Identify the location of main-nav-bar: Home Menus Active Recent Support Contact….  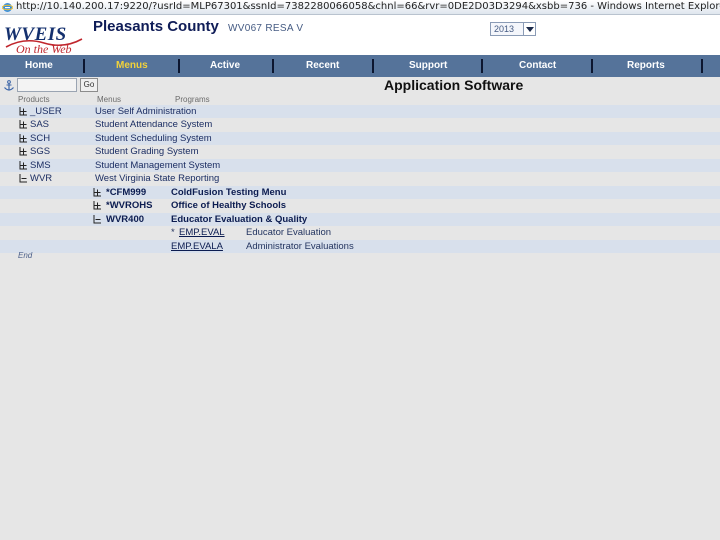
(360, 66).